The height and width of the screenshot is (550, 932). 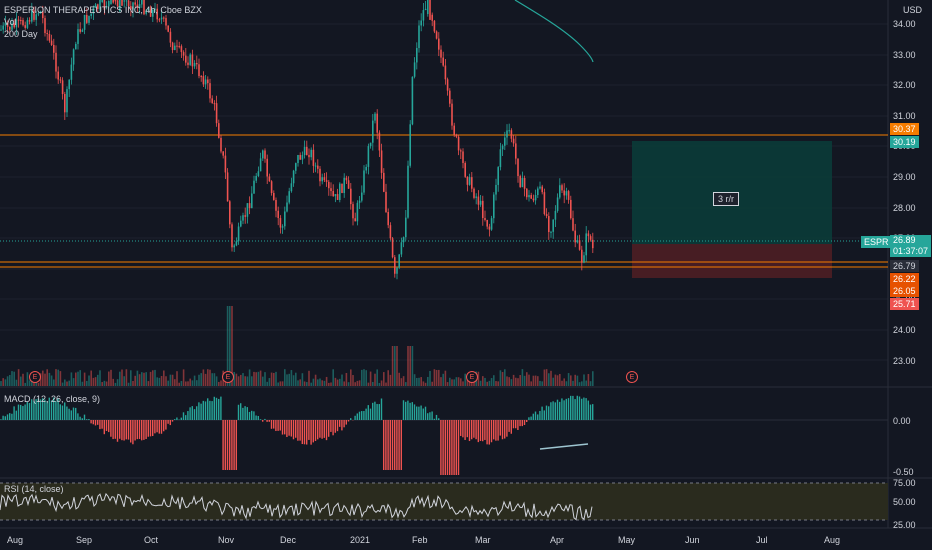 I want to click on volume-legend: Vol, so click(x=103, y=22).